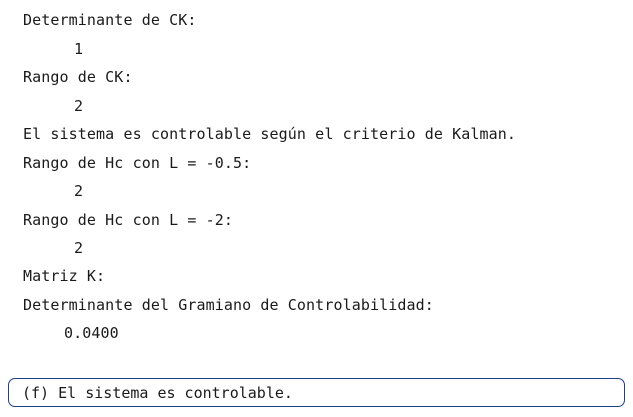  Describe the element at coordinates (79, 106) in the screenshot. I see `output-value-rango-ck: 2` at that location.